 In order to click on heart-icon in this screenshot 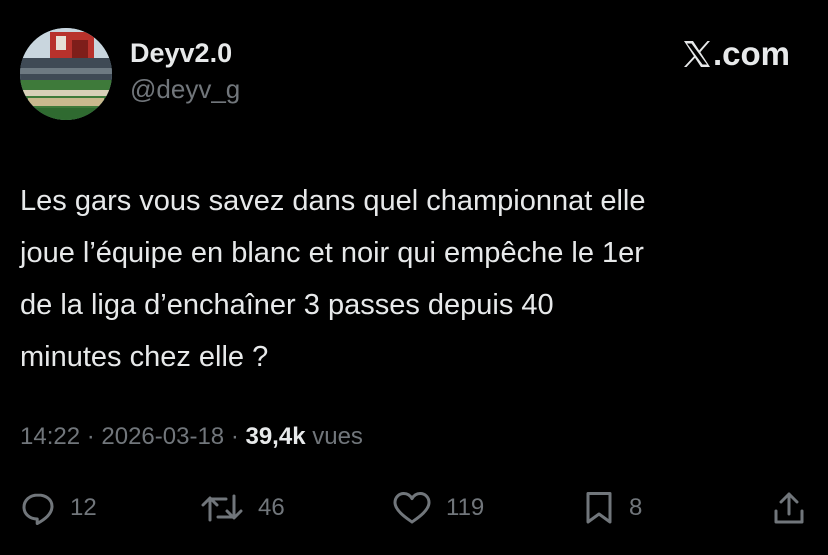, I will do `click(412, 508)`.